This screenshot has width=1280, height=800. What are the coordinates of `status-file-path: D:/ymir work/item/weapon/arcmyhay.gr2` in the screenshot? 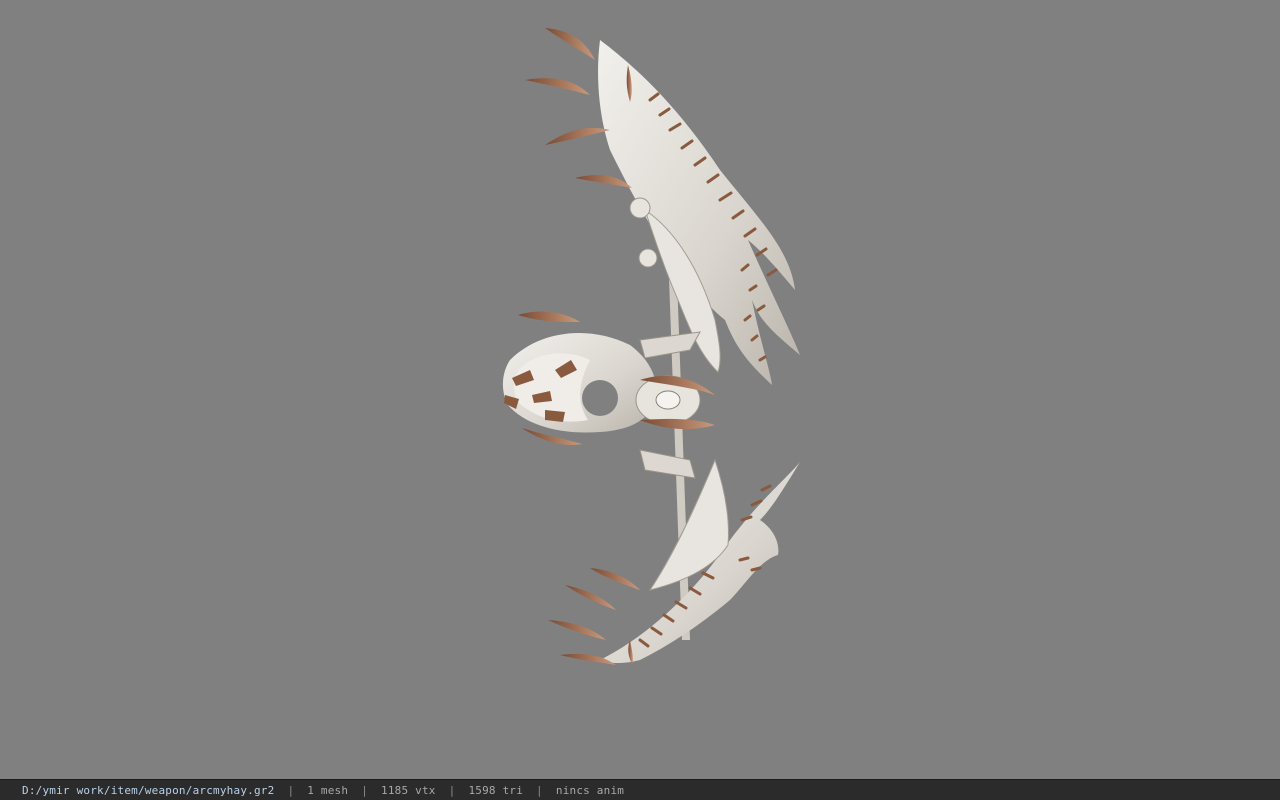 It's located at (148, 790).